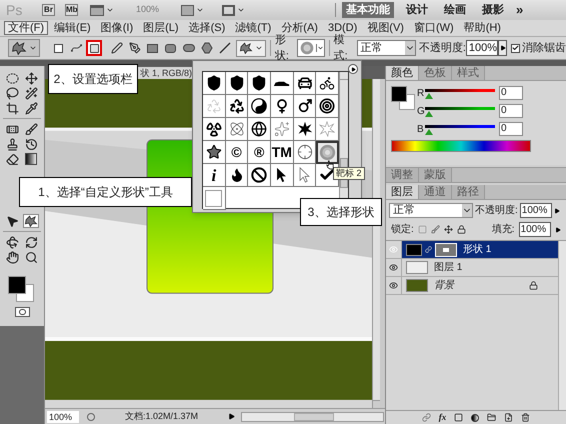 The height and width of the screenshot is (424, 566). I want to click on workspace-button: 设计, so click(417, 10).